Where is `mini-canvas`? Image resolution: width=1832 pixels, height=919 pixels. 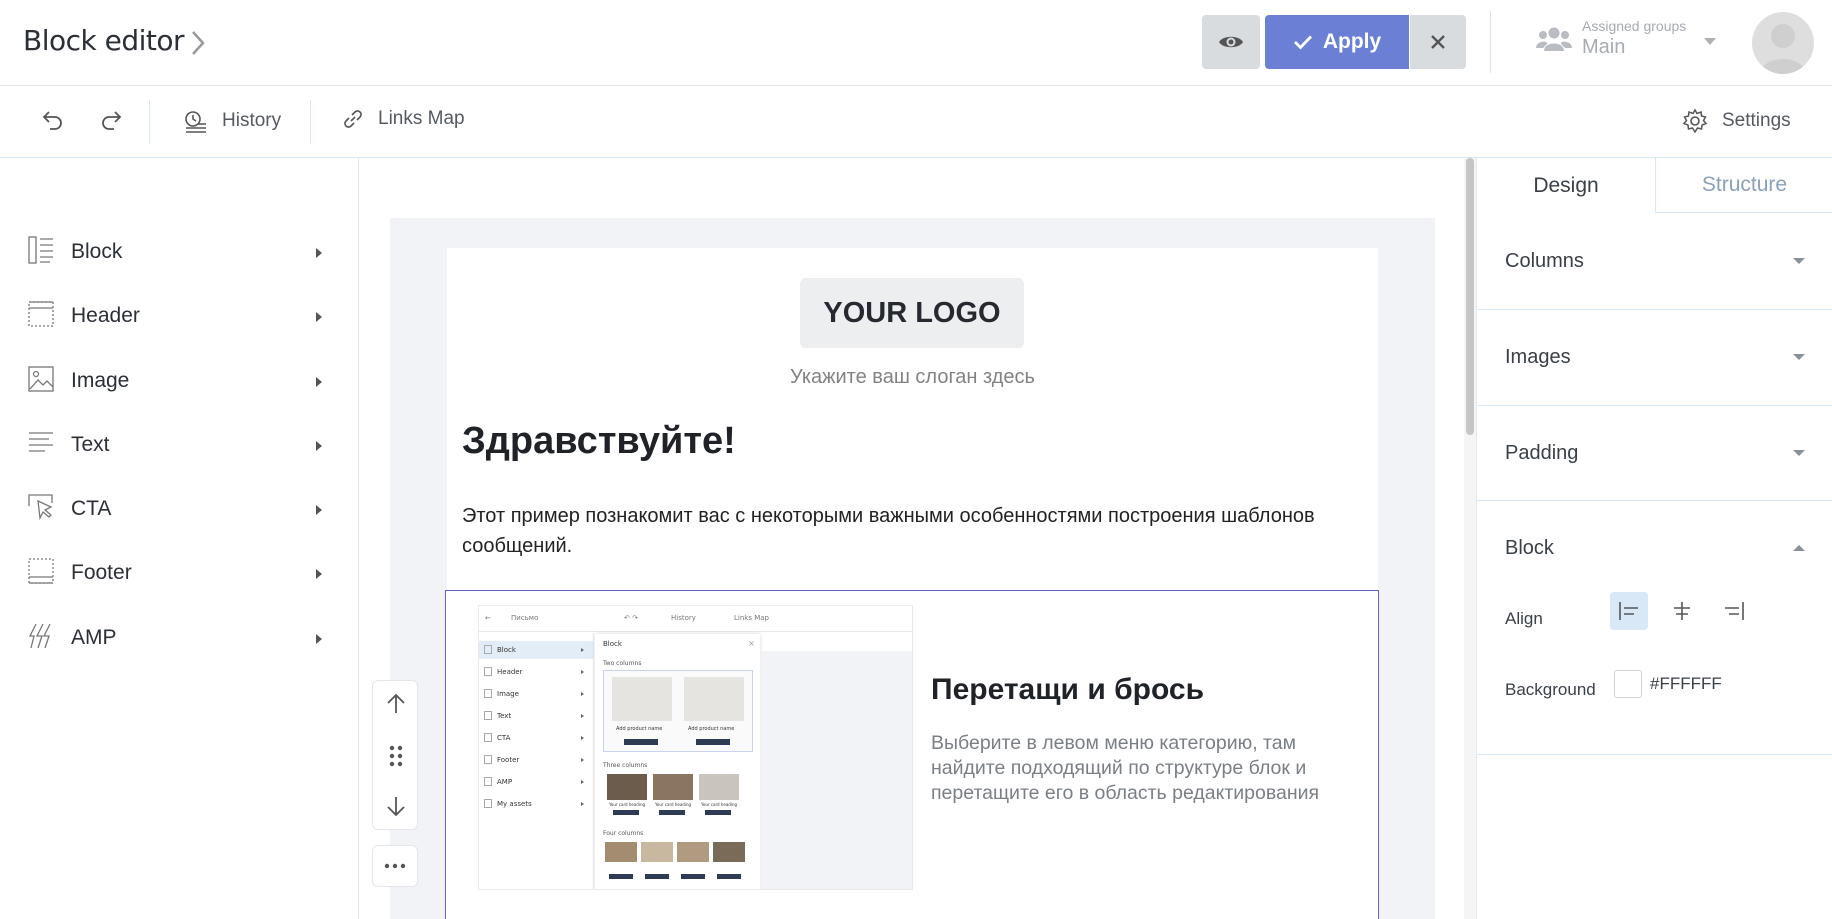
mini-canvas is located at coordinates (836, 770).